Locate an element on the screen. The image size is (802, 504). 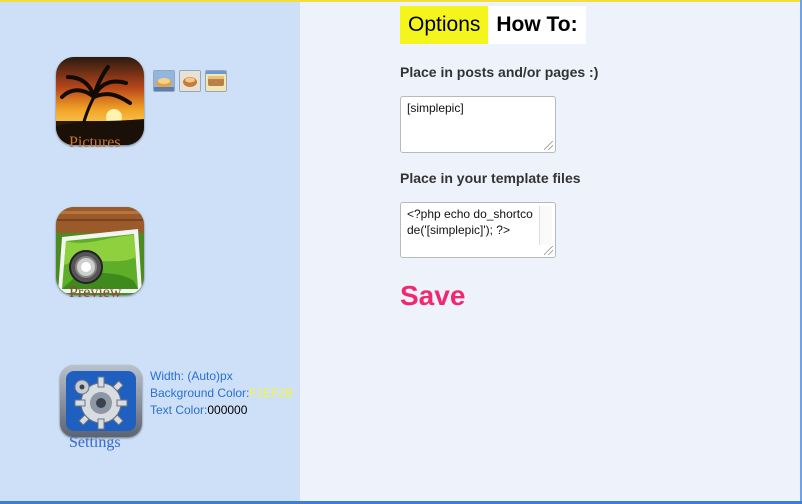
save-button: Save is located at coordinates (432, 296).